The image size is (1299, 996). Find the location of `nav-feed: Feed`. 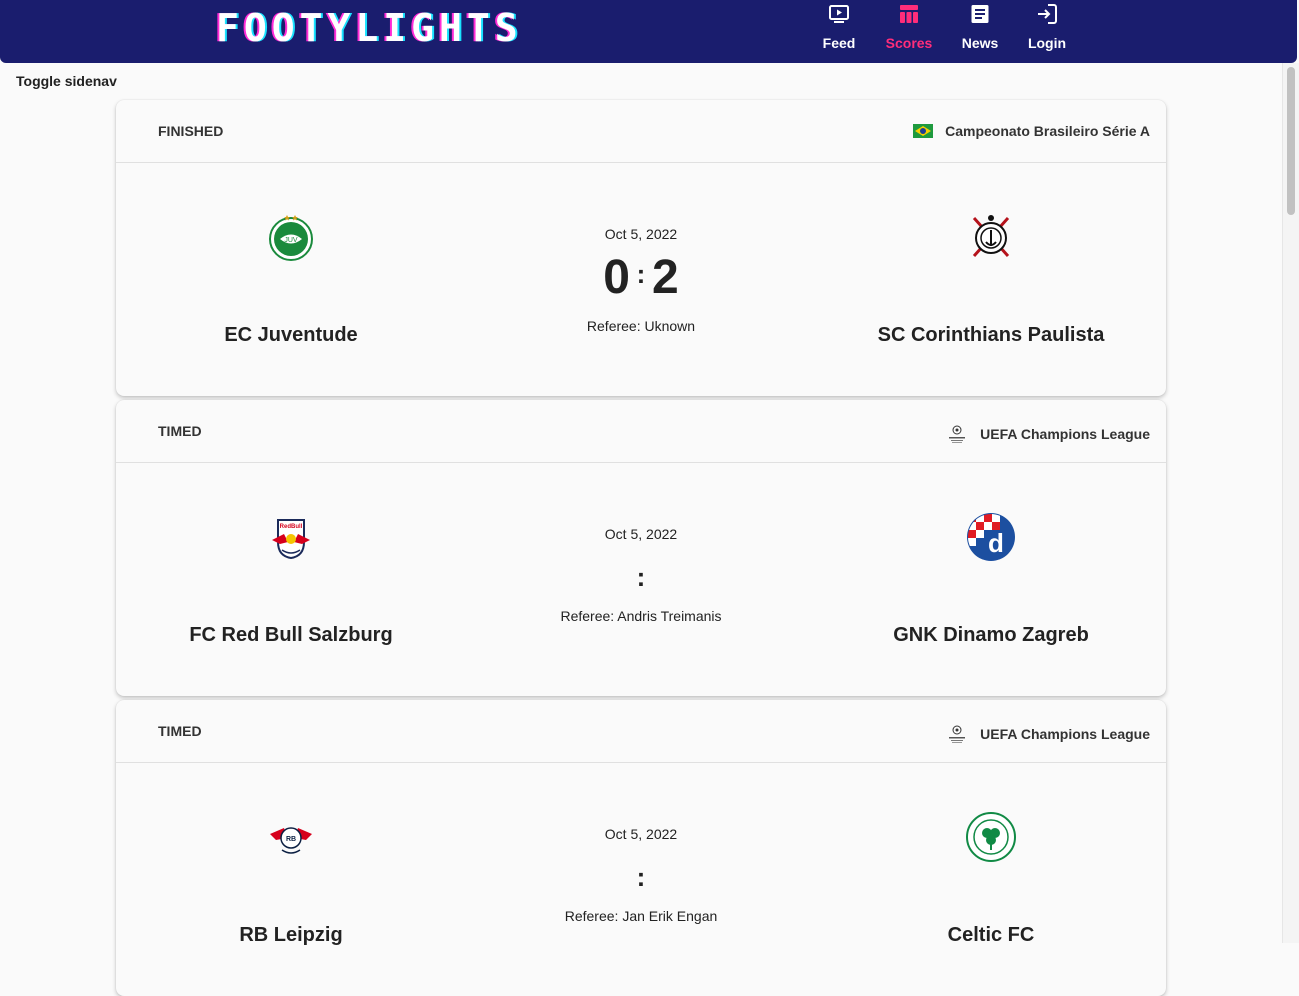

nav-feed: Feed is located at coordinates (839, 31).